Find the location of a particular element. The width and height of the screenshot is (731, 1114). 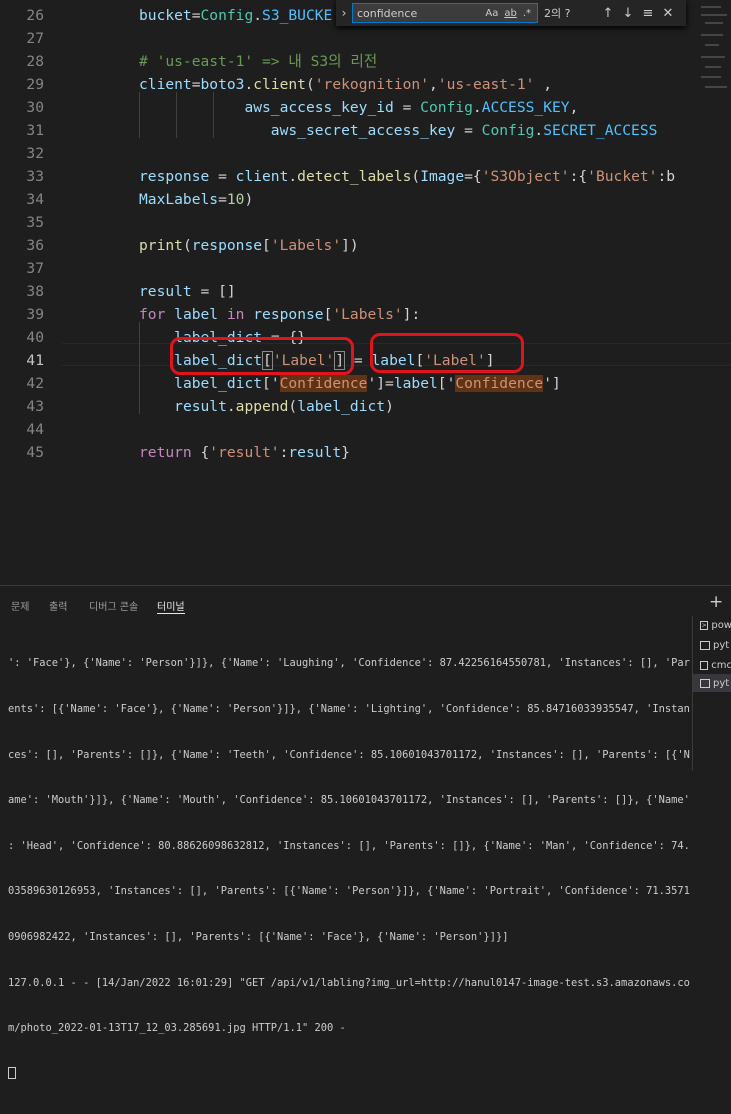

arrow-up-icon: ↑ is located at coordinates (608, 13).